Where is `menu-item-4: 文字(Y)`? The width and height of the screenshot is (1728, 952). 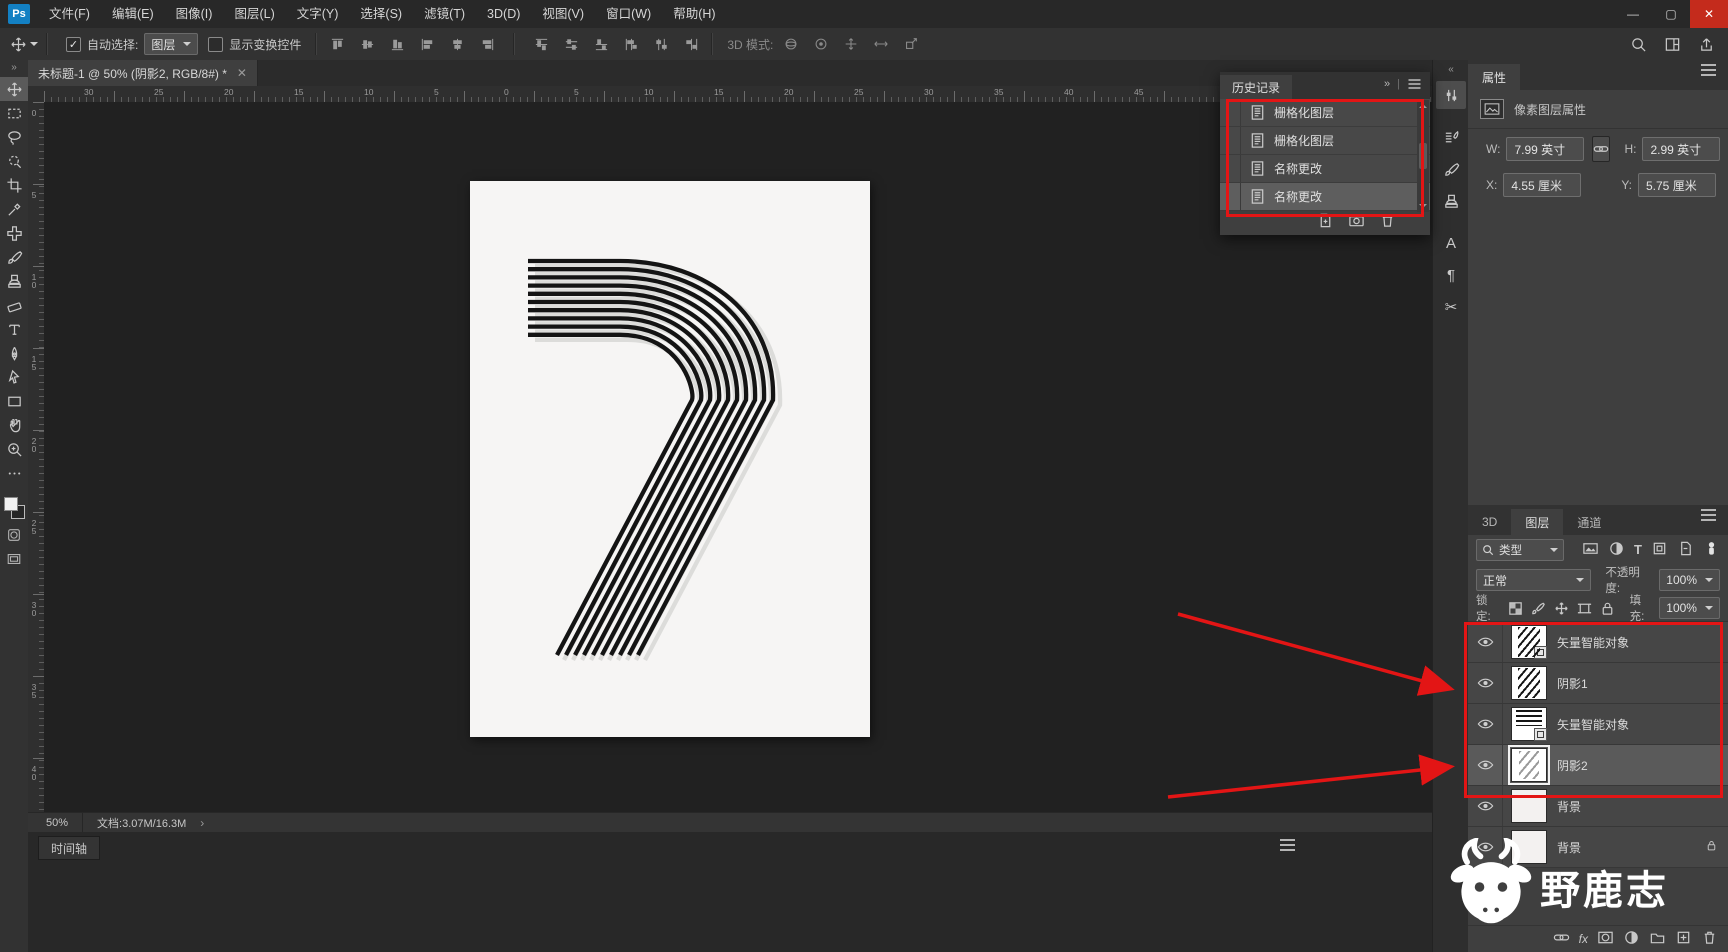
menu-item-4: 文字(Y) is located at coordinates (318, 14).